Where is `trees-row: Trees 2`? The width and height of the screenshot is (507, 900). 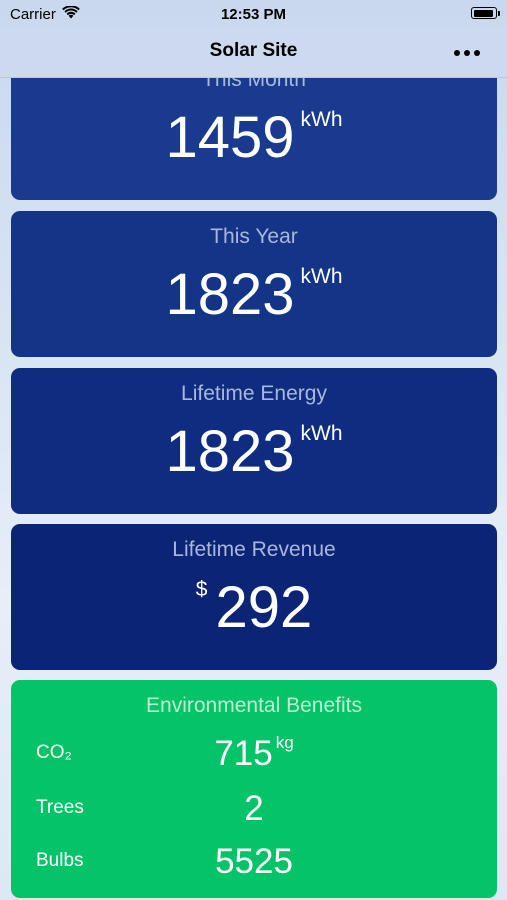
trees-row: Trees 2 is located at coordinates (254, 809).